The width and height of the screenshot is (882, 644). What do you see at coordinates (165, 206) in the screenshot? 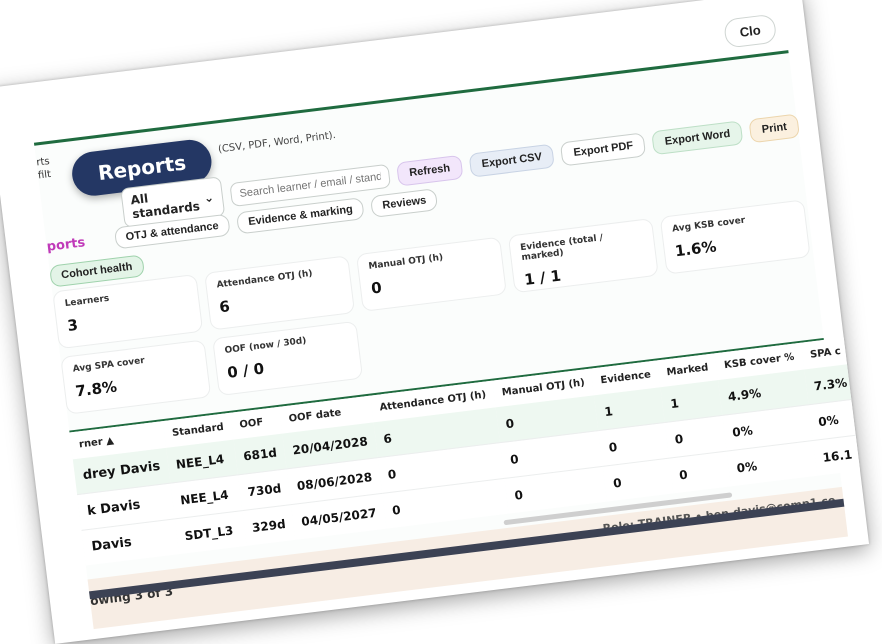
I see `standards-select-value: All standards` at bounding box center [165, 206].